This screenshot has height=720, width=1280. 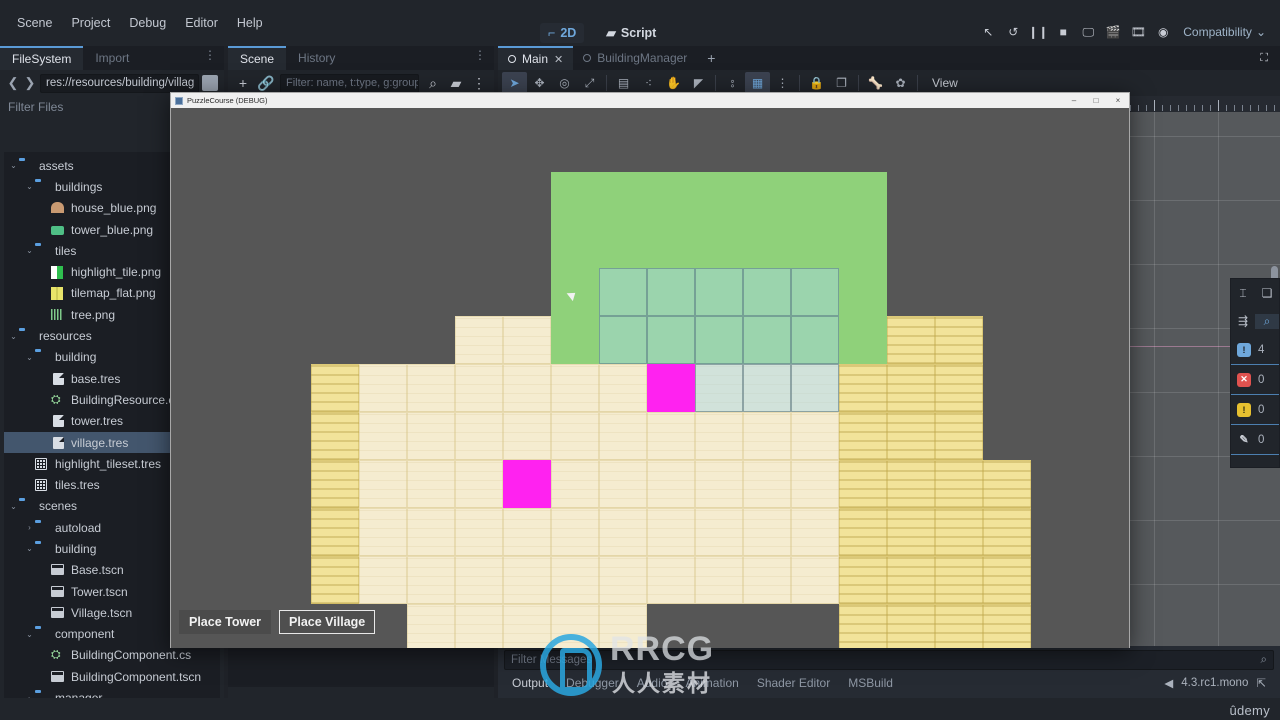 I want to click on counter-error: ✕ 0, so click(x=1255, y=380).